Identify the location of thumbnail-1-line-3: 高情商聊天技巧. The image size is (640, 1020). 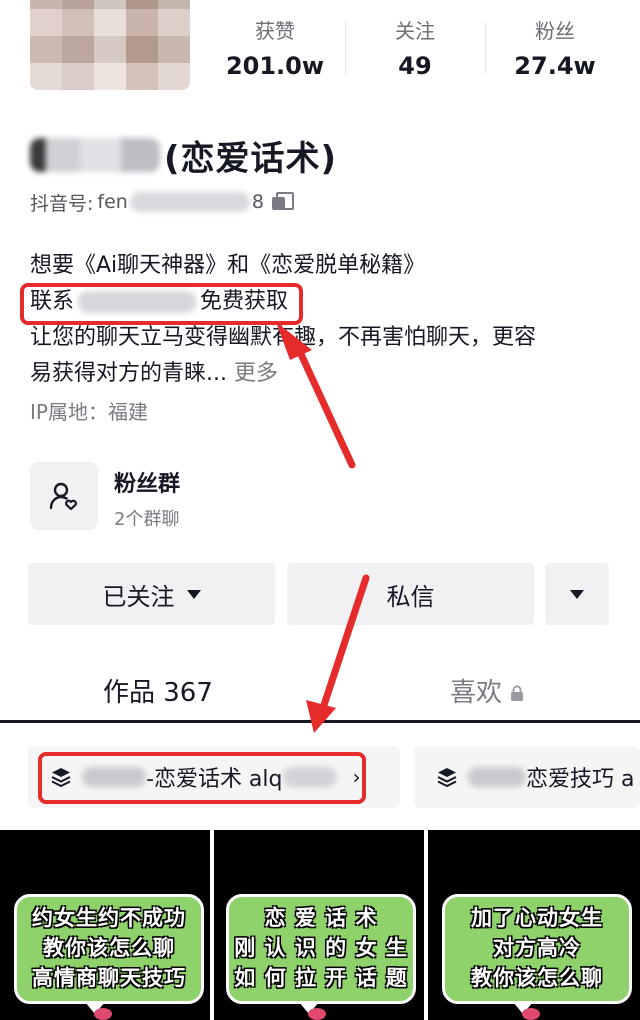
(109, 978).